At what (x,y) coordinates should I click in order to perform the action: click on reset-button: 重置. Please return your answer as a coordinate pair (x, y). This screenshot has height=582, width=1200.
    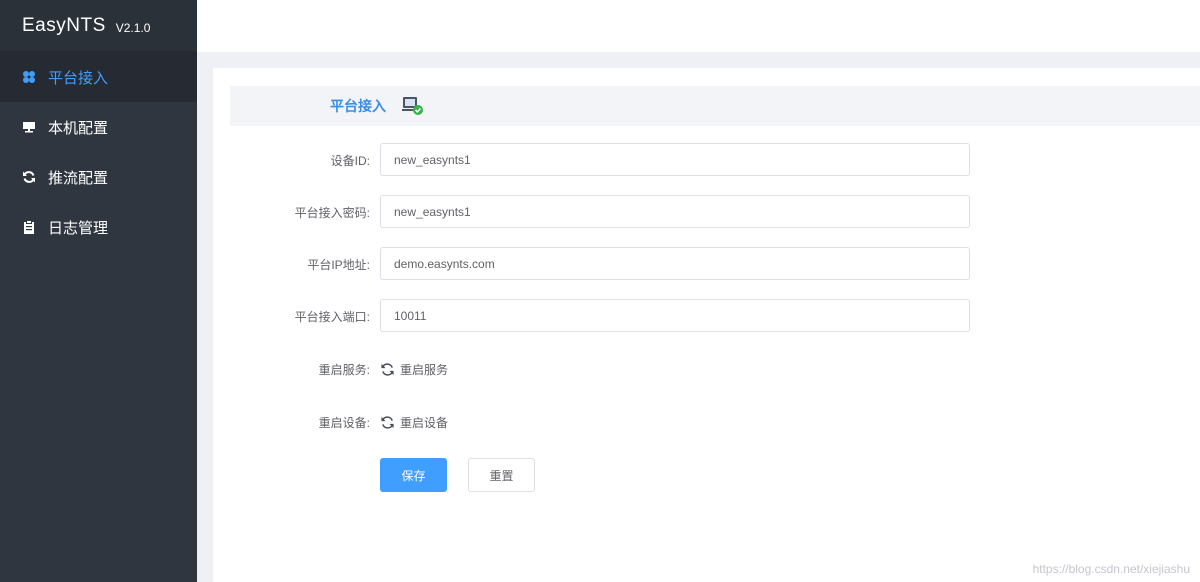
    Looking at the image, I should click on (501, 475).